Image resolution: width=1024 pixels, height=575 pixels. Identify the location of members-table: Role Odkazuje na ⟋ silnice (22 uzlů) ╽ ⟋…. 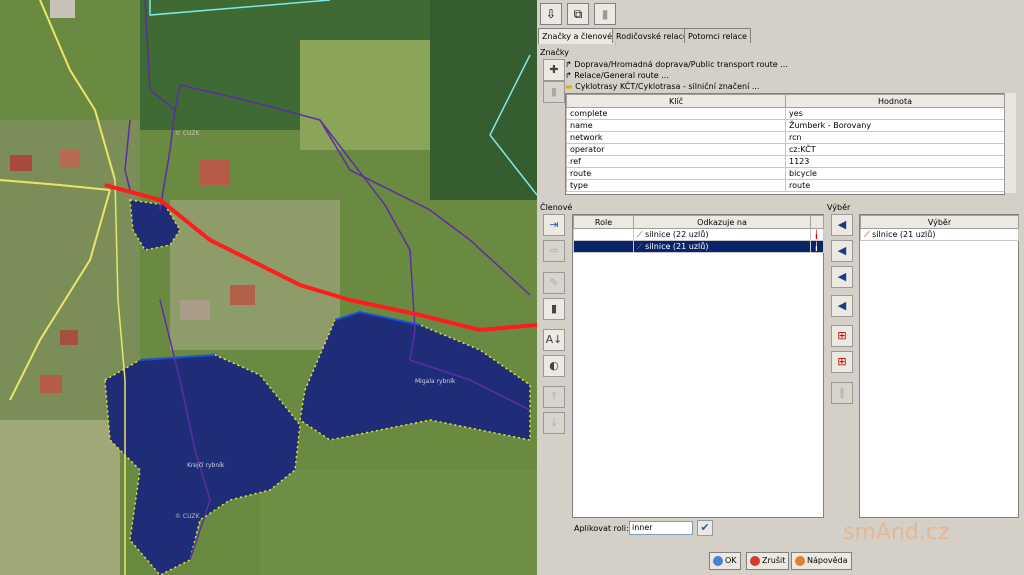
(698, 366).